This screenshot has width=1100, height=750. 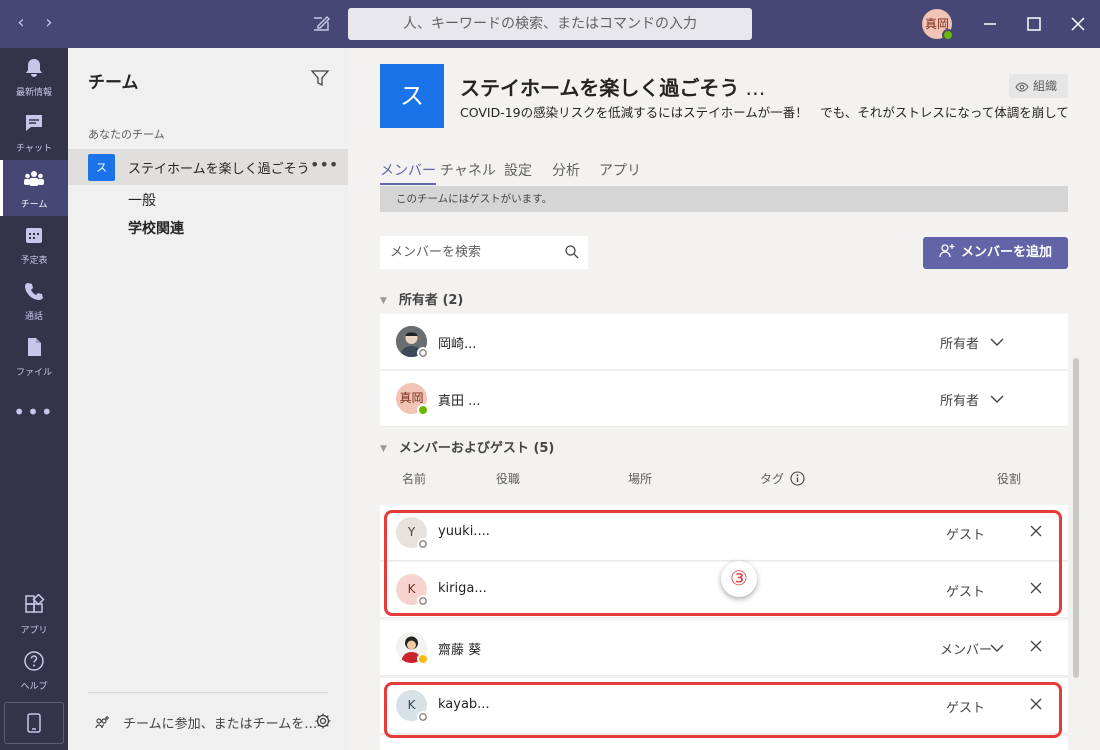 I want to click on divider, so click(x=208, y=692).